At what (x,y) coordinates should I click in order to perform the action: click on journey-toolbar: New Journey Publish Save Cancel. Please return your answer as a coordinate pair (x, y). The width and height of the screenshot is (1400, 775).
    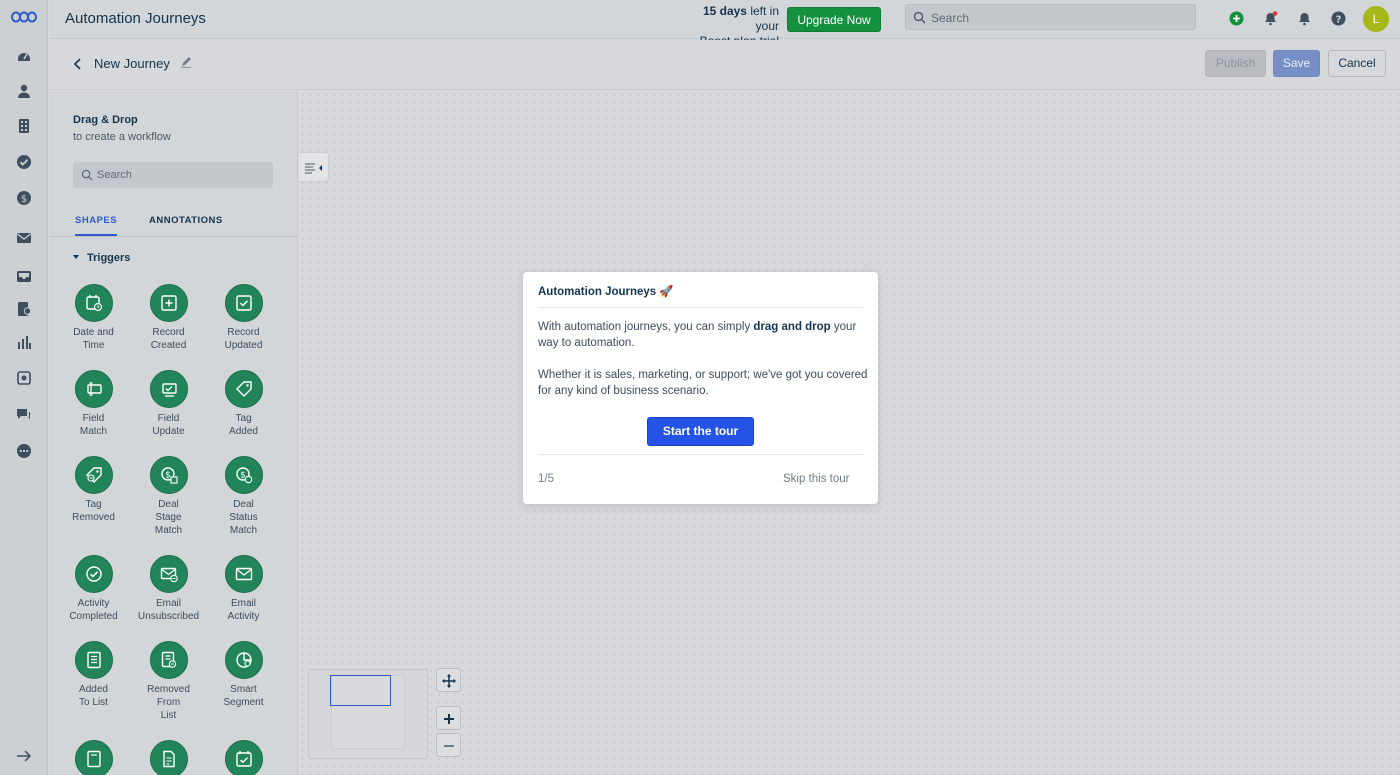
    Looking at the image, I should click on (724, 65).